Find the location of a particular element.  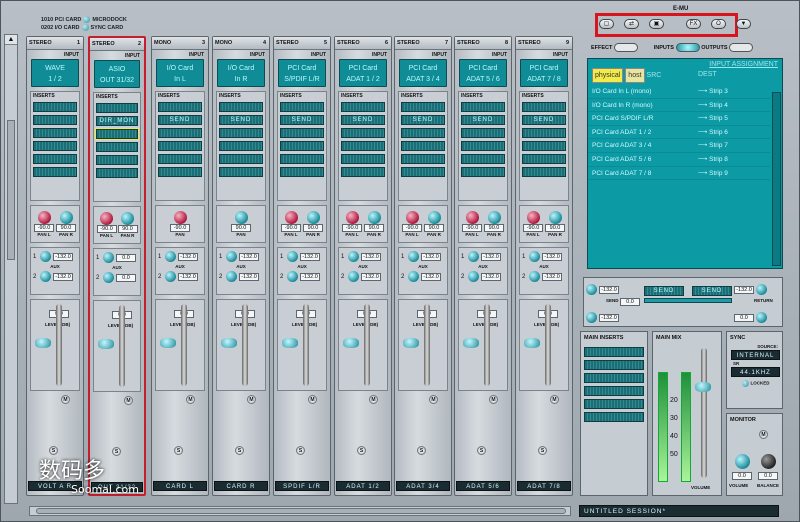

inputs-toggle is located at coordinates (687, 47).